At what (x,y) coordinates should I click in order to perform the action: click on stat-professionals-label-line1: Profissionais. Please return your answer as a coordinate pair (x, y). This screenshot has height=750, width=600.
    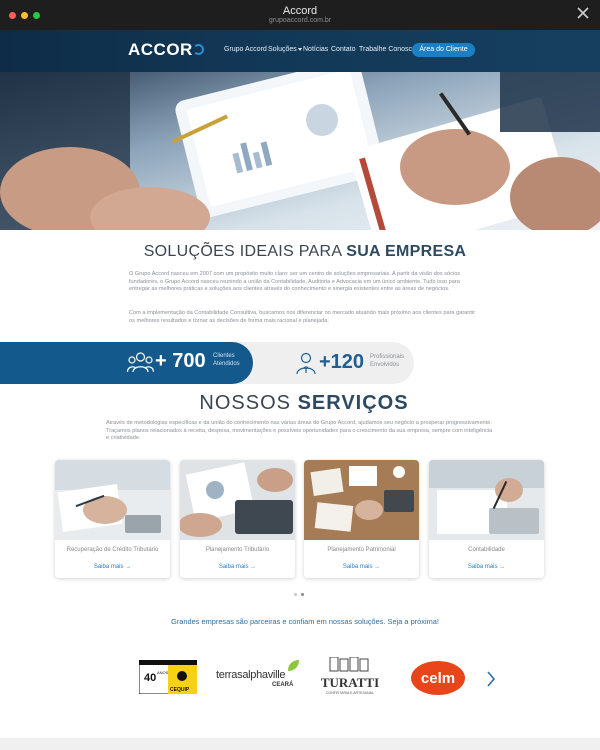
    Looking at the image, I should click on (387, 357).